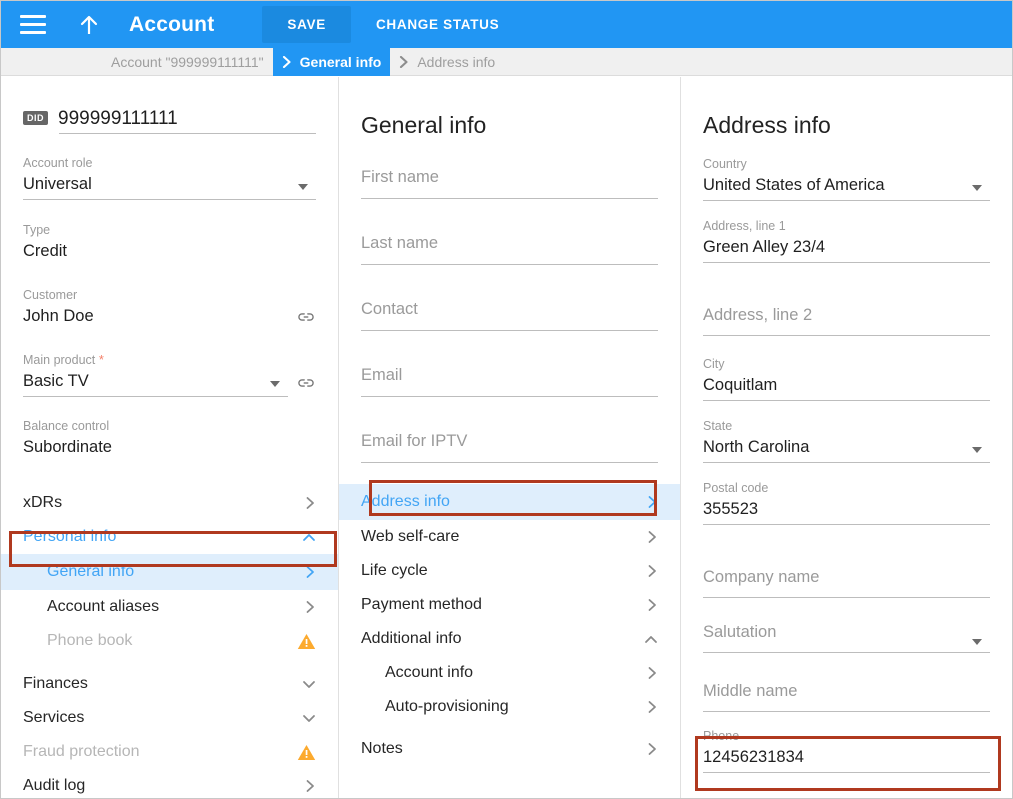  I want to click on address-line-2-field: Address, line 2, so click(846, 319).